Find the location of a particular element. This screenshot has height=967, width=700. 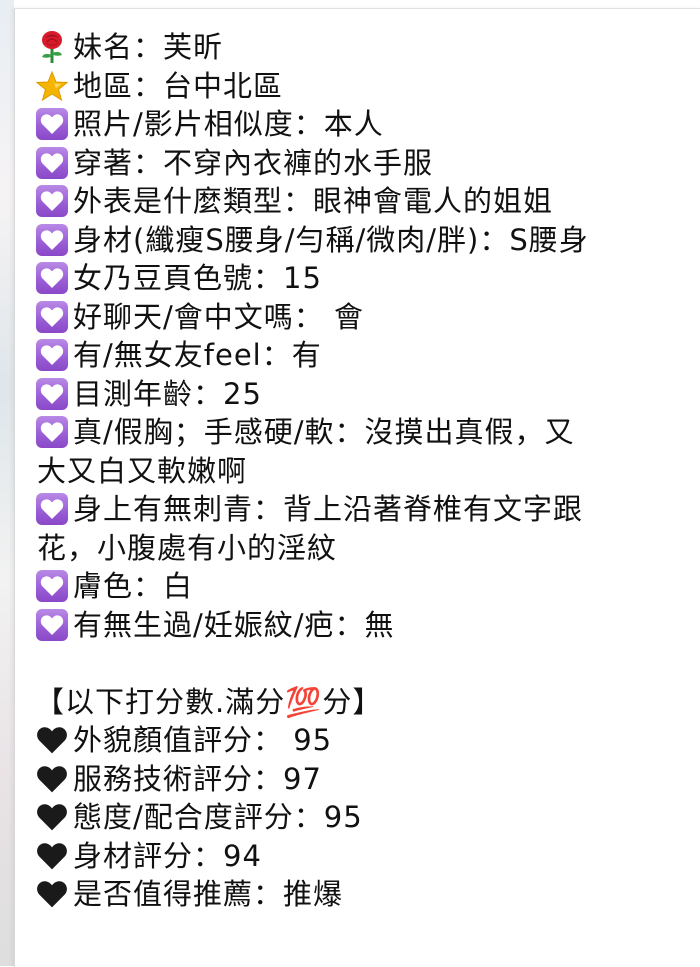

left-background-strip is located at coordinates (7, 483).